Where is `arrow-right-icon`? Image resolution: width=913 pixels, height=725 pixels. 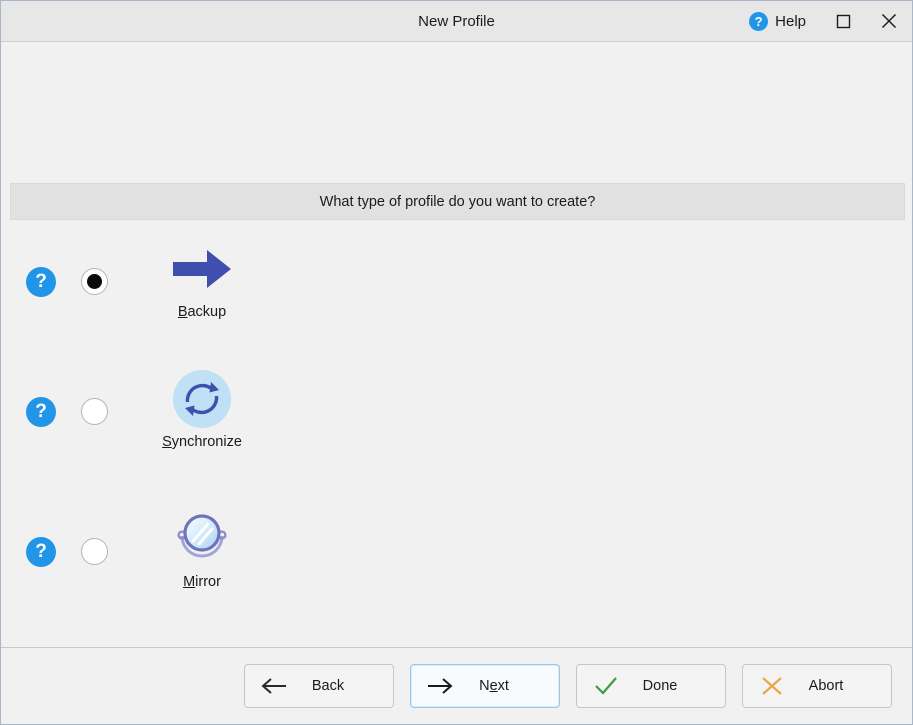 arrow-right-icon is located at coordinates (440, 686).